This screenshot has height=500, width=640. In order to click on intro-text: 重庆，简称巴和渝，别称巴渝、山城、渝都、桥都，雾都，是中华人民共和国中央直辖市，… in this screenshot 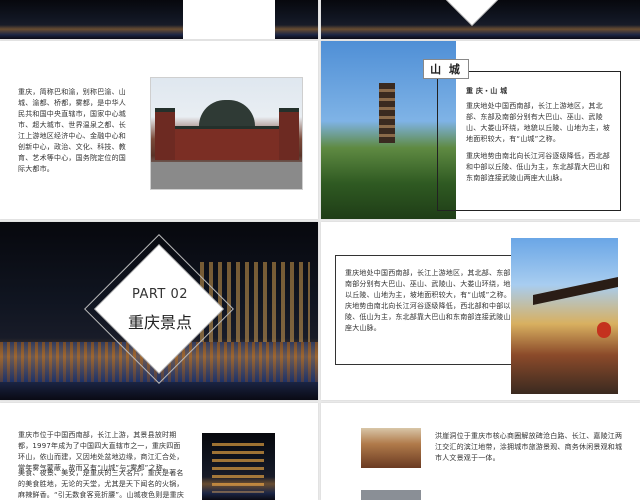, I will do `click(72, 130)`.